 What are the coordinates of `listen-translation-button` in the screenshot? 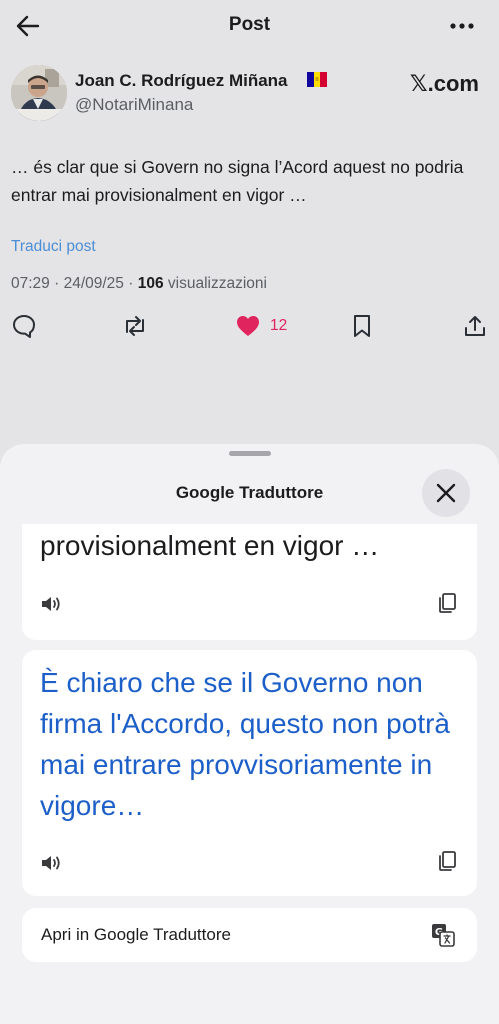 It's located at (51, 863).